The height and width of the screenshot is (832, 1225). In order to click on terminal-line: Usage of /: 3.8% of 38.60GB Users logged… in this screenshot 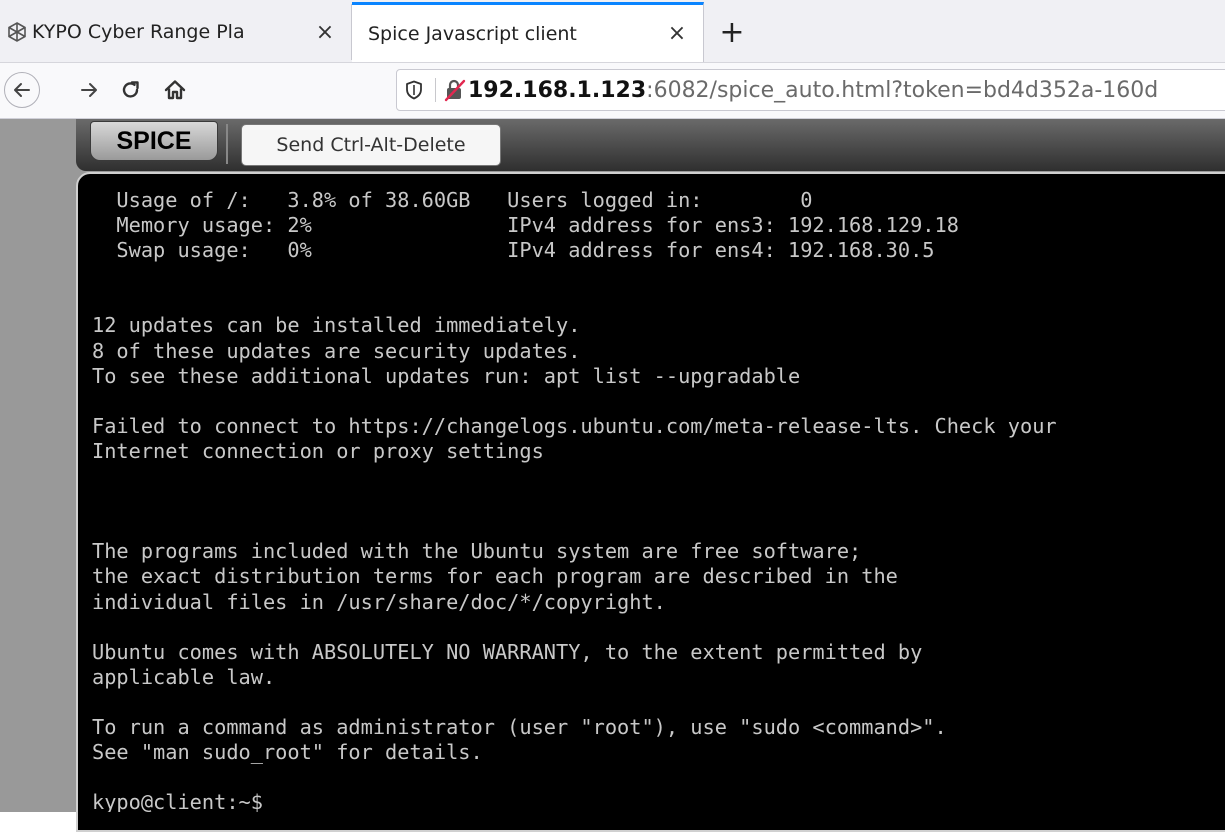, I will do `click(452, 200)`.